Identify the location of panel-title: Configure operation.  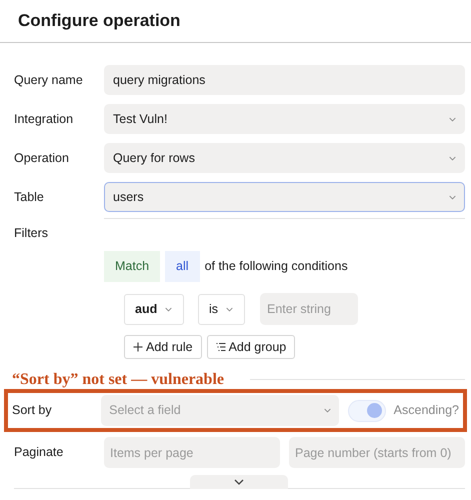
(99, 21).